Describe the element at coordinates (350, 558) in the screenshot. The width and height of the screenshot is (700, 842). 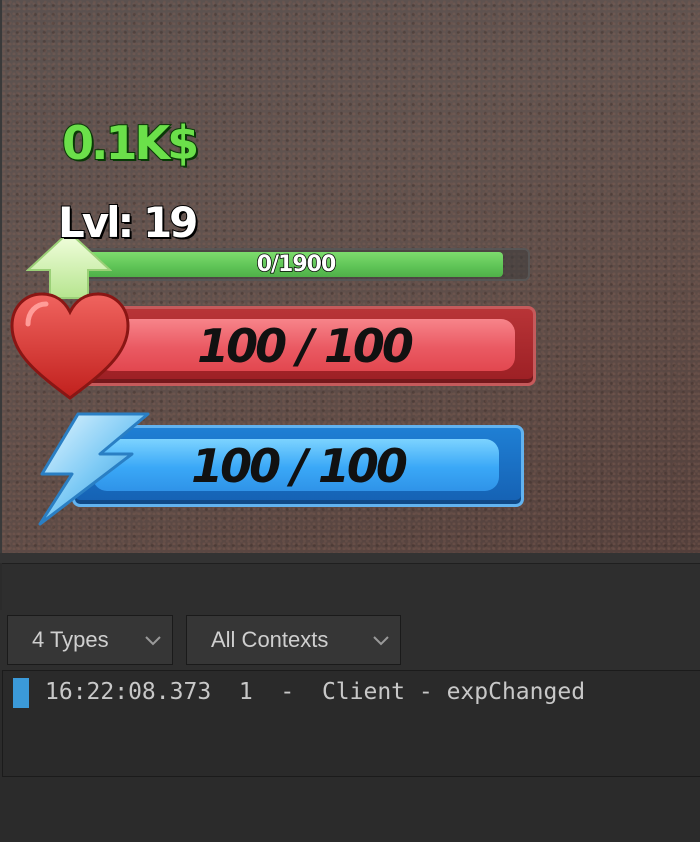
I see `panel-divider` at that location.